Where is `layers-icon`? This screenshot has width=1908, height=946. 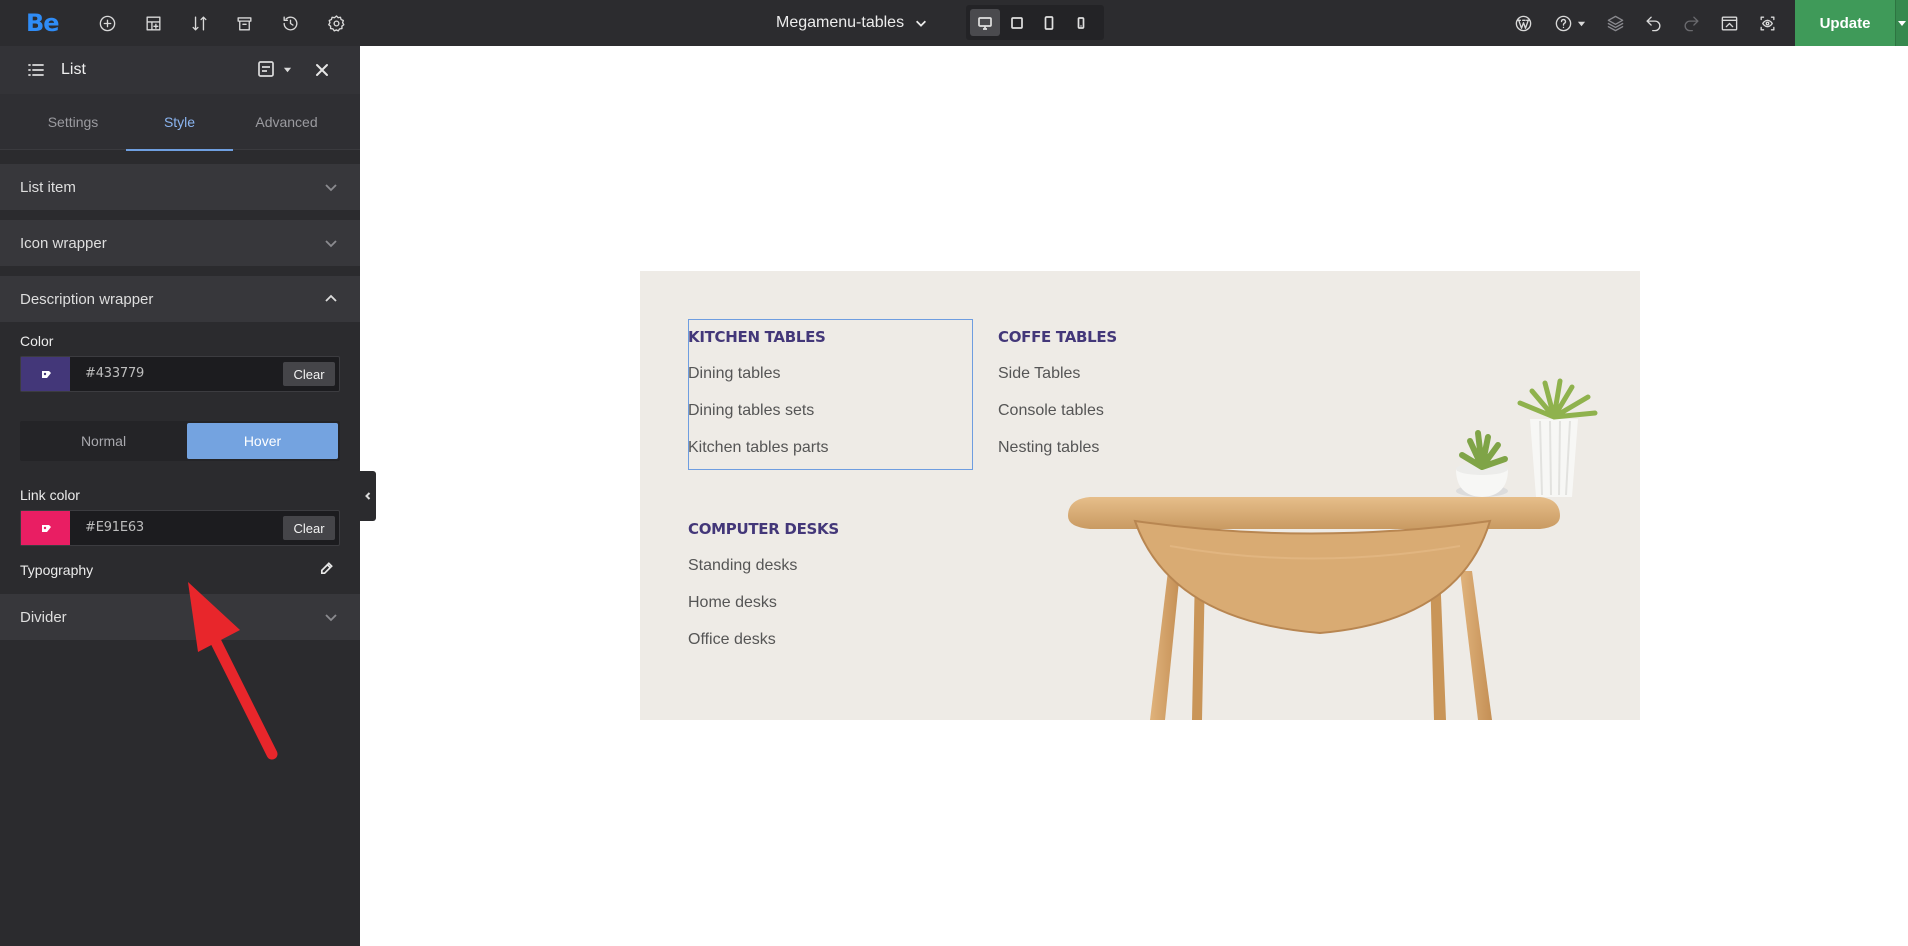 layers-icon is located at coordinates (1615, 23).